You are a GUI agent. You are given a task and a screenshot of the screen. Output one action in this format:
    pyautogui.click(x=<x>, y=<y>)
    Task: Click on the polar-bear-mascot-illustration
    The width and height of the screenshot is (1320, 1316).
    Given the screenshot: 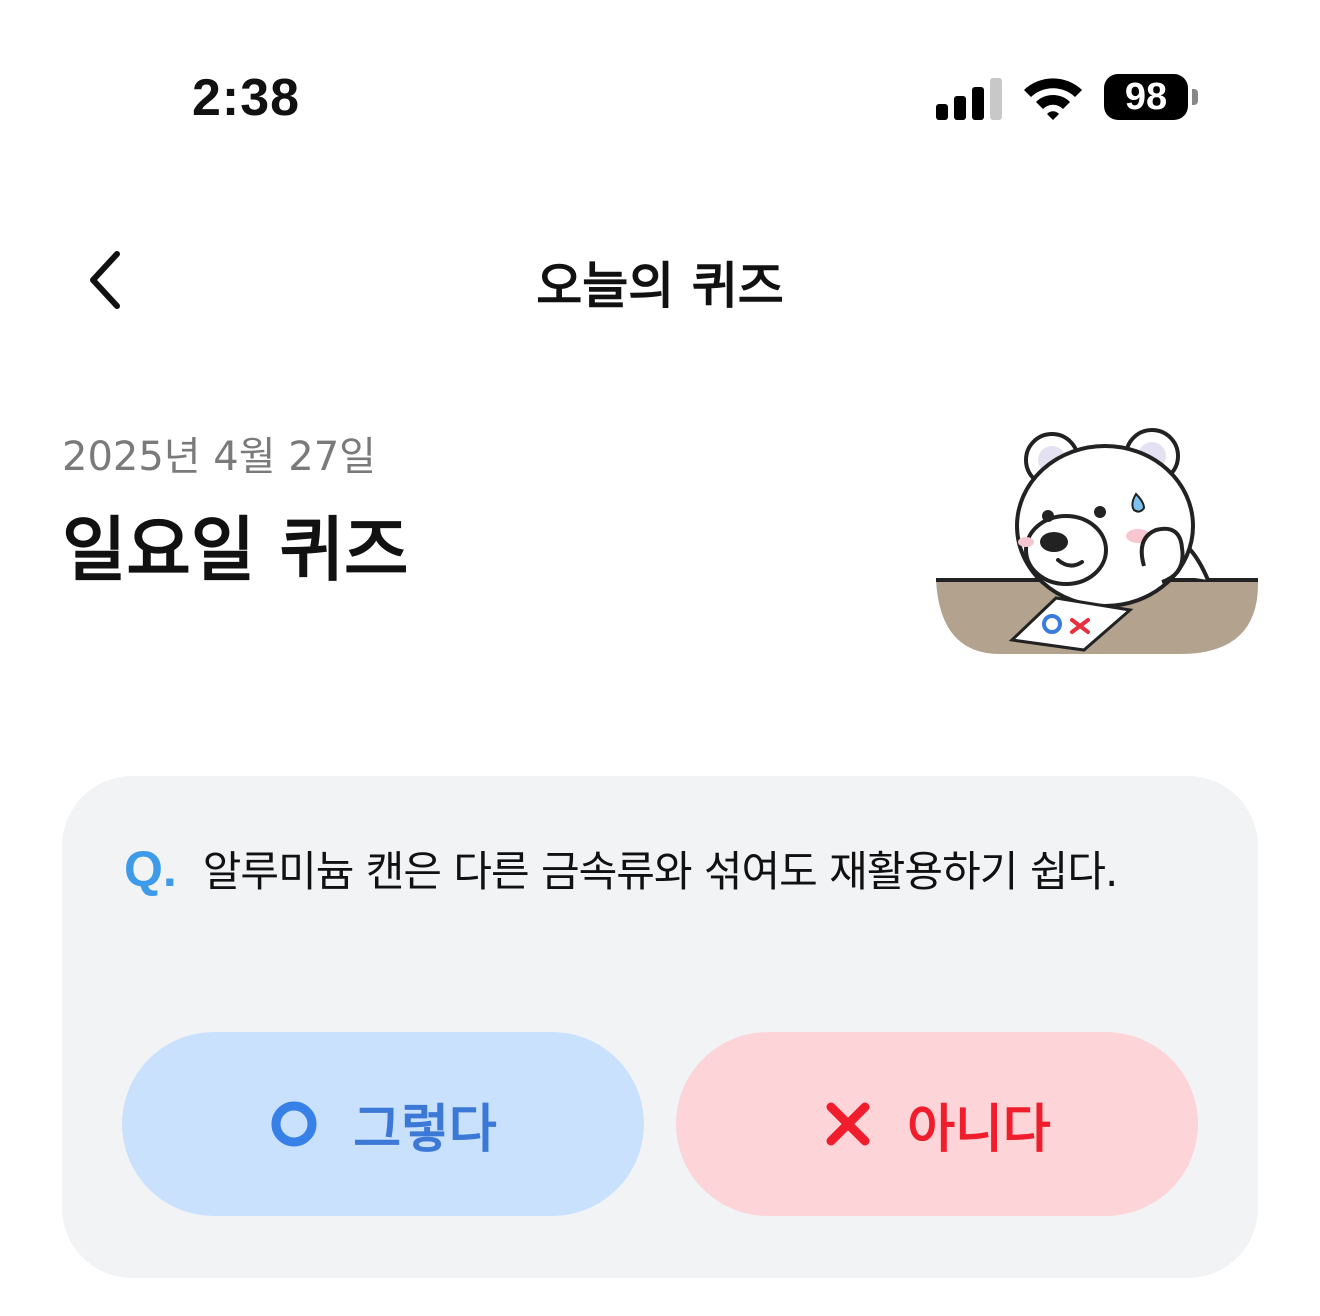 What is the action you would take?
    pyautogui.click(x=1097, y=541)
    